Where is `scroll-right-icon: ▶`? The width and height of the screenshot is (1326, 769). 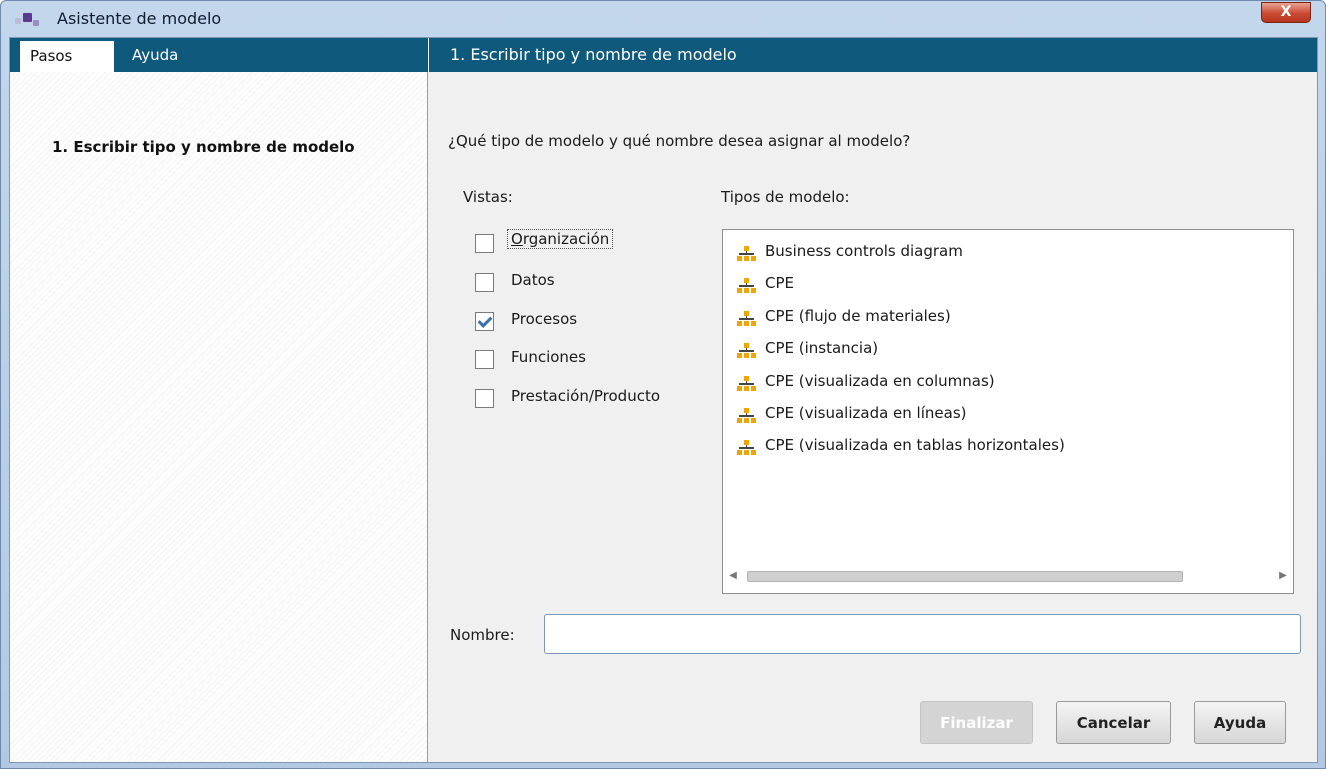
scroll-right-icon: ▶ is located at coordinates (1283, 576).